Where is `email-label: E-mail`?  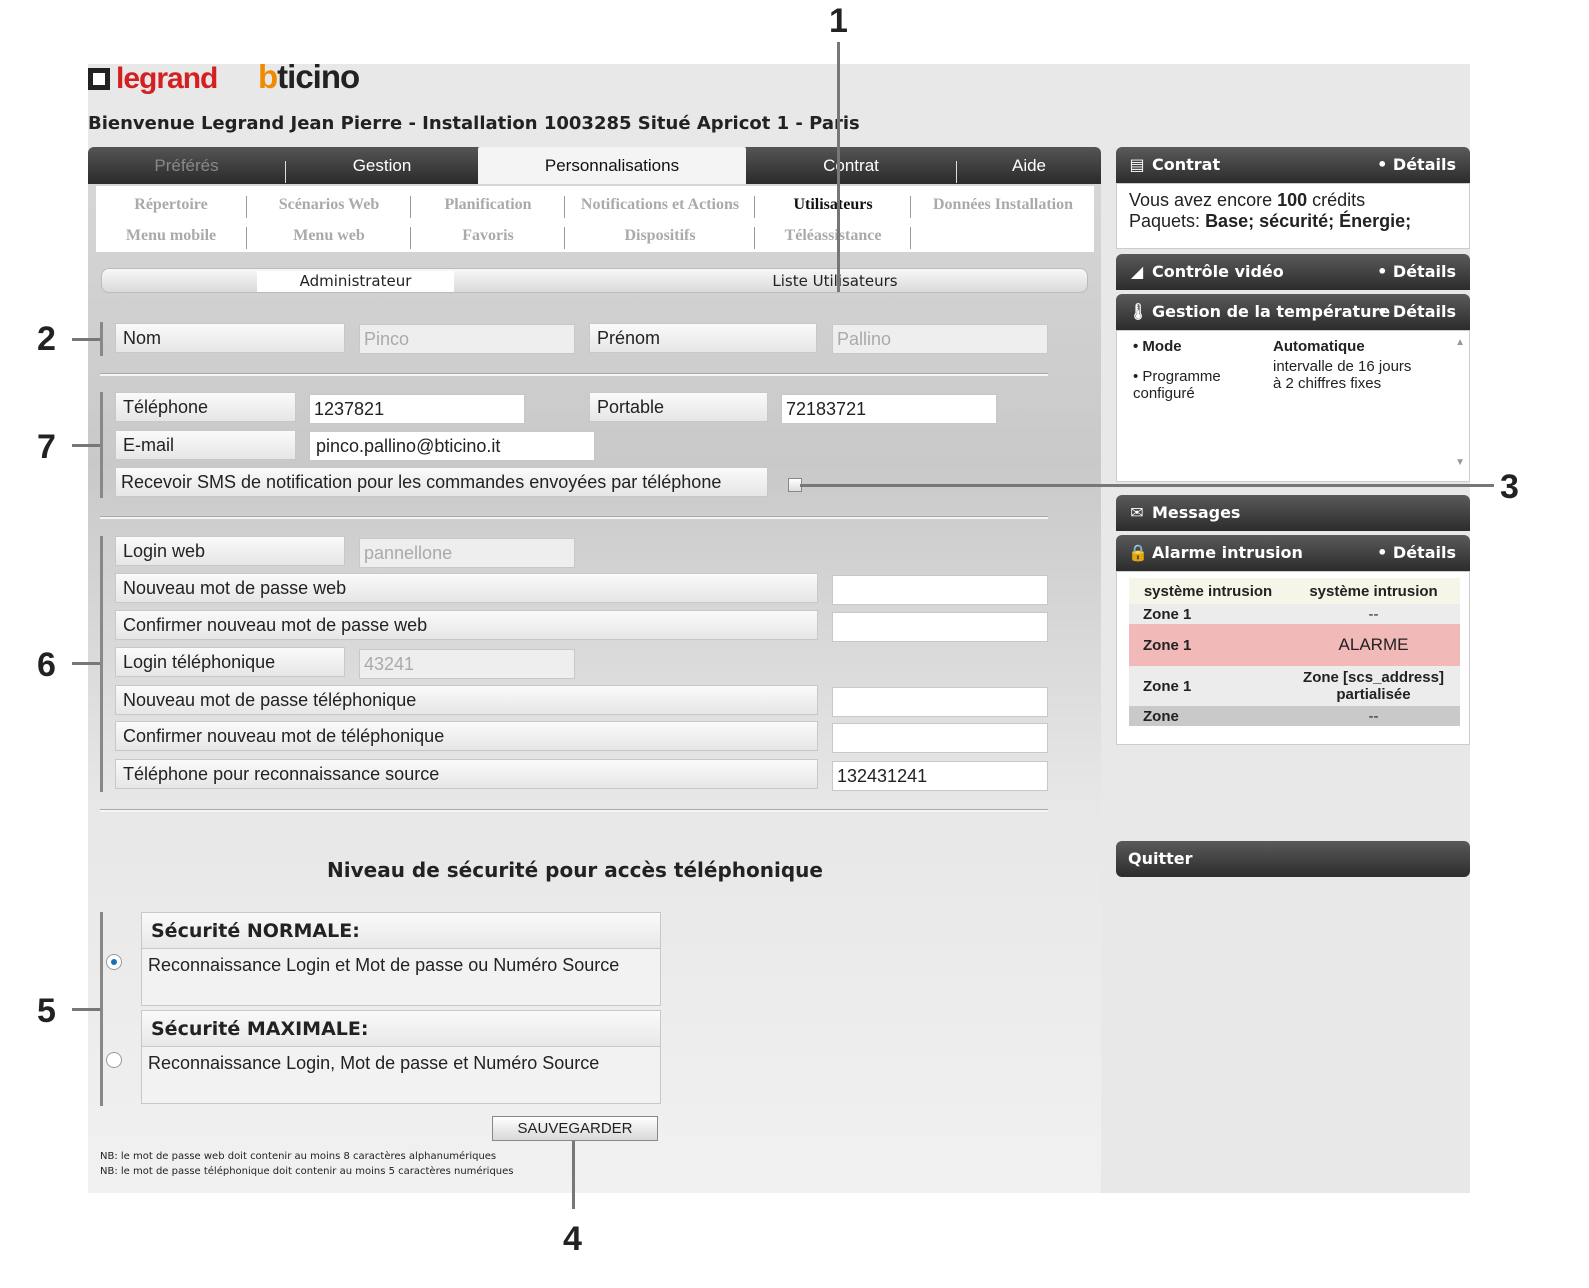 email-label: E-mail is located at coordinates (205, 445).